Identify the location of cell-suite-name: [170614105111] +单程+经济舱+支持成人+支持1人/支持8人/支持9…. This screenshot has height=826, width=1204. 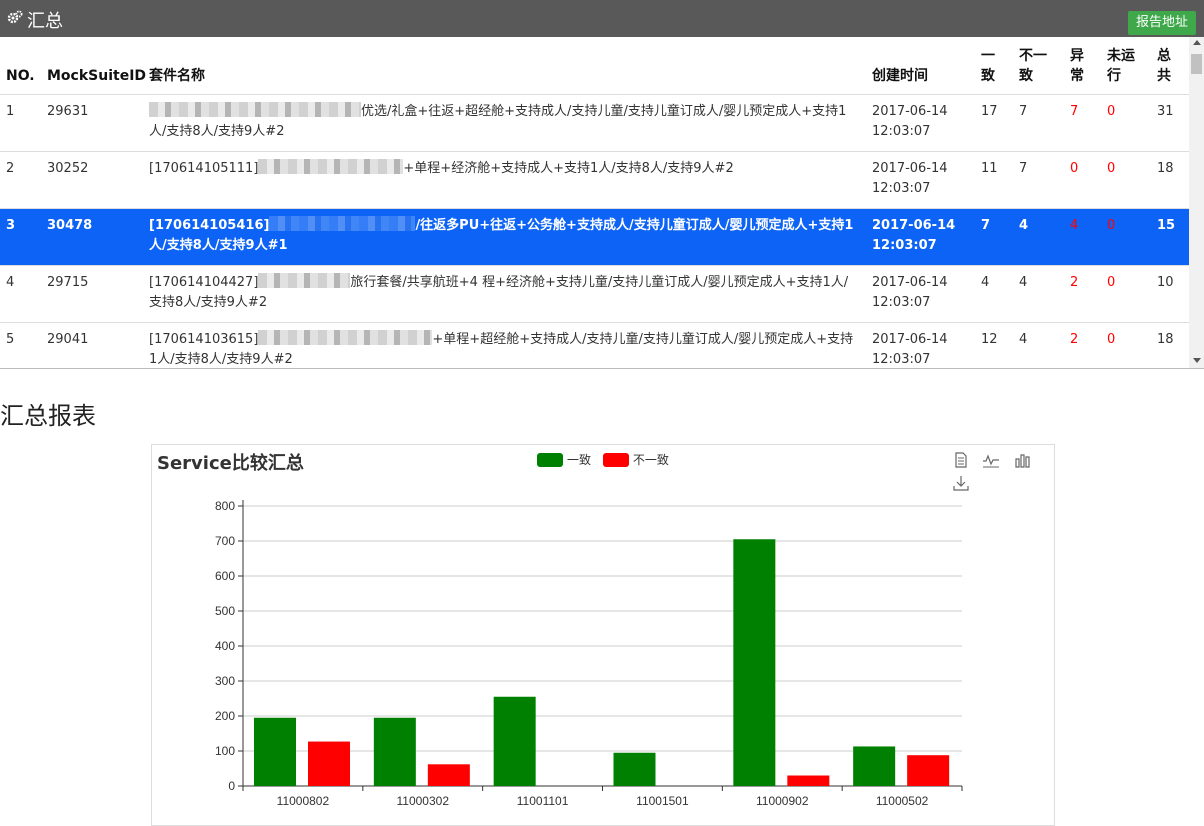
(504, 180).